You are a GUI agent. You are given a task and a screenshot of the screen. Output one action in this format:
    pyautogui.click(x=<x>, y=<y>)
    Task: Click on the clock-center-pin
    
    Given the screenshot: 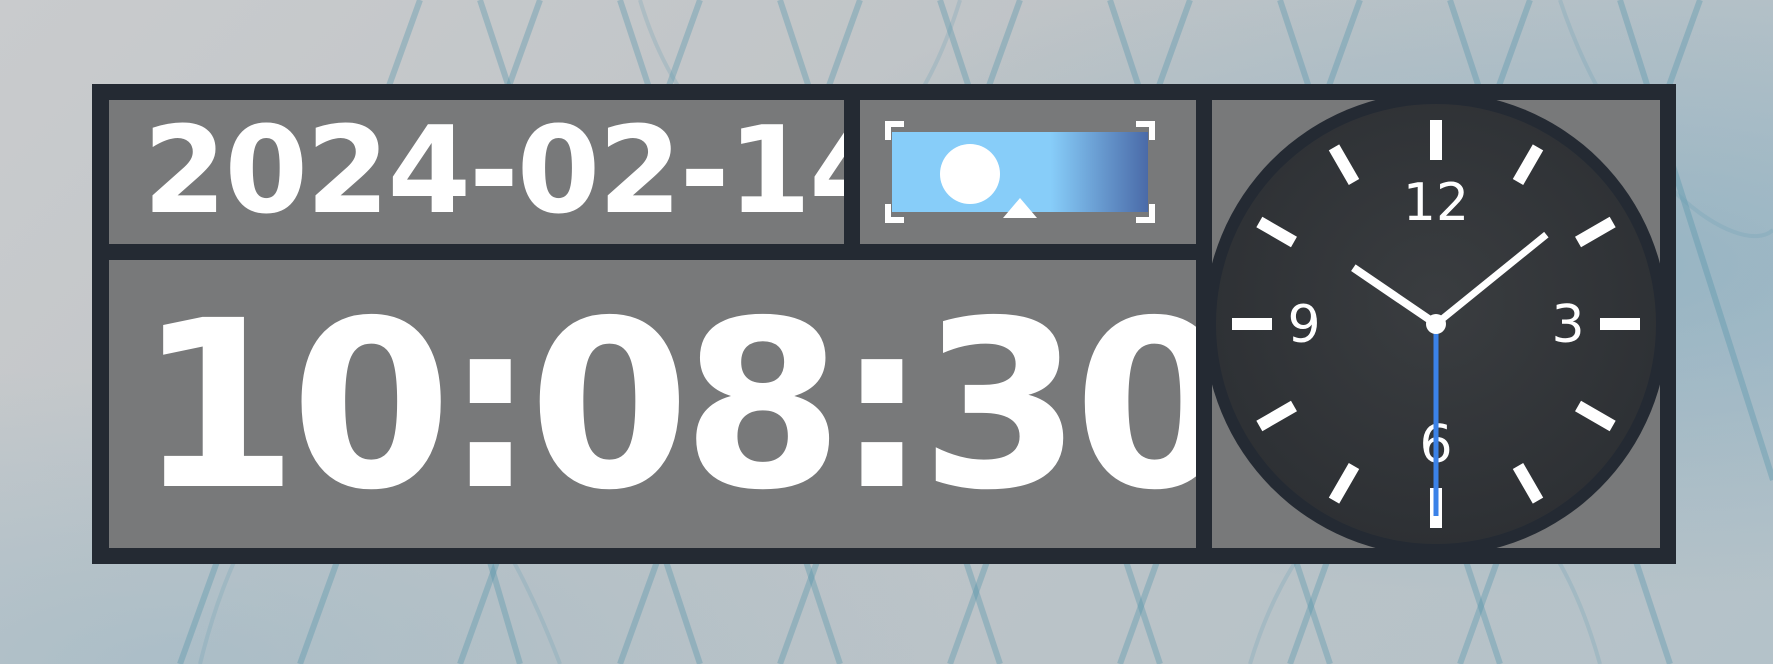 What is the action you would take?
    pyautogui.click(x=1436, y=324)
    